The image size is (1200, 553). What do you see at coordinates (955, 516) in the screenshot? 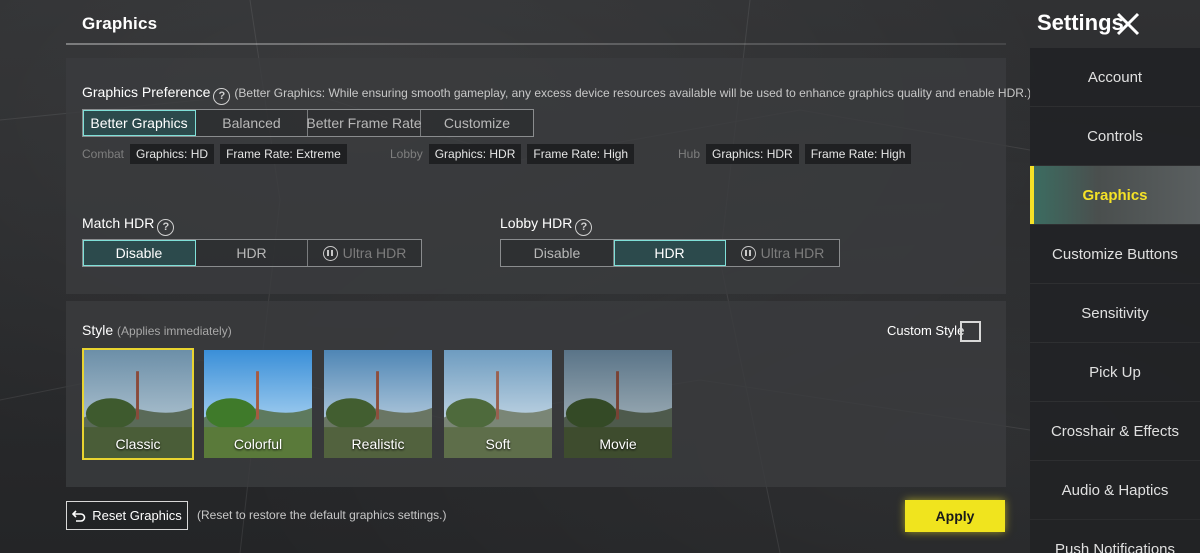
I see `apply-button: Apply` at bounding box center [955, 516].